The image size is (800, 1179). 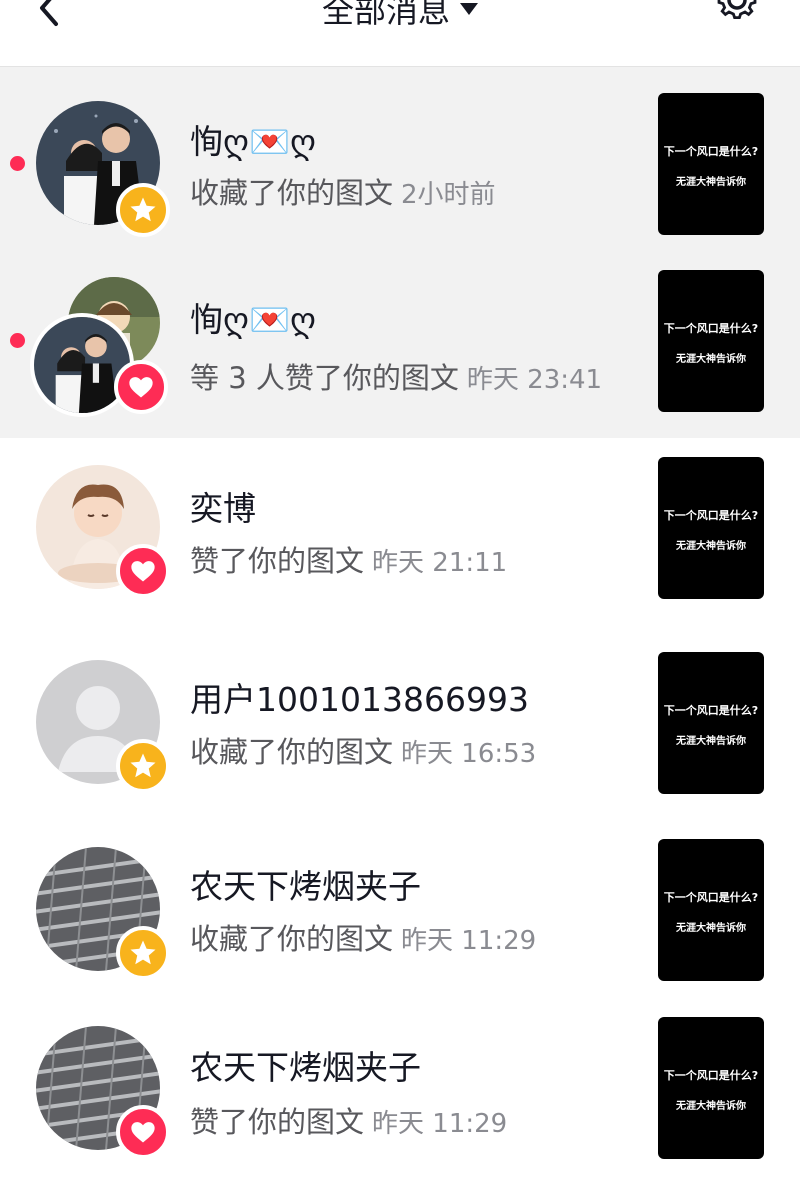 What do you see at coordinates (737, 10) in the screenshot?
I see `gear-icon` at bounding box center [737, 10].